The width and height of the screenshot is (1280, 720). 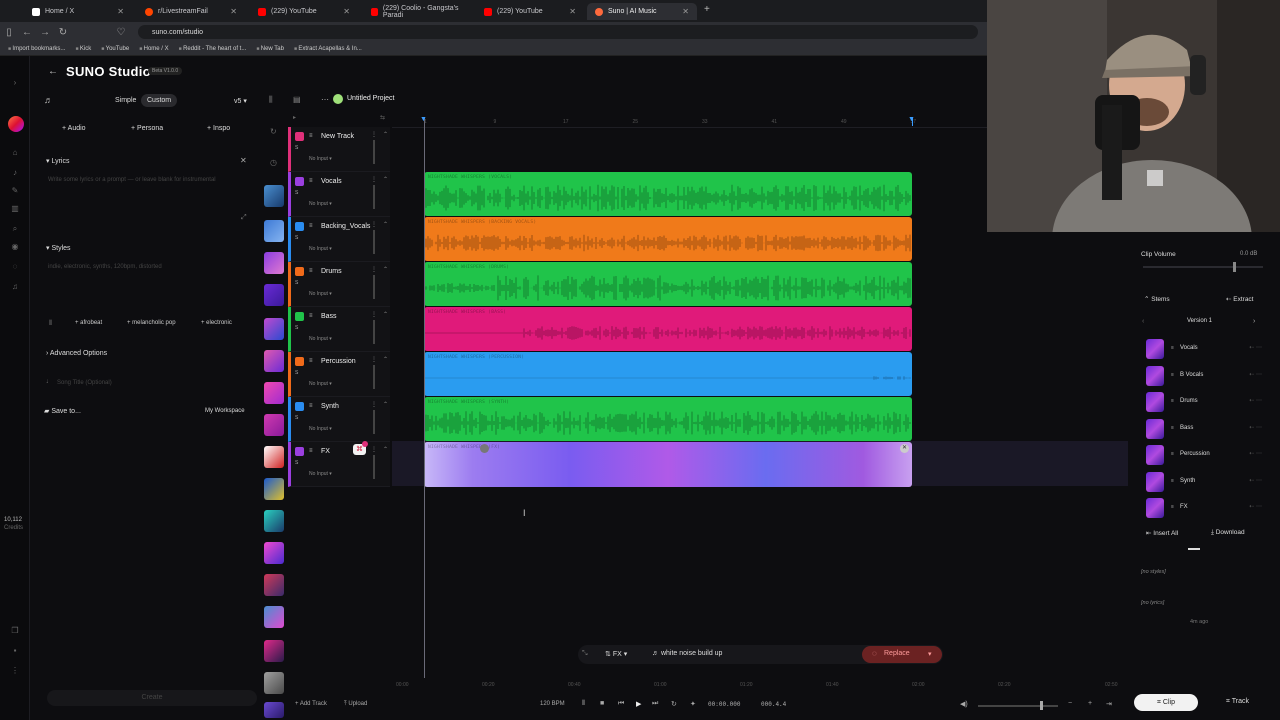 I want to click on styles-shuffle-icon: ⫴, so click(x=50, y=324).